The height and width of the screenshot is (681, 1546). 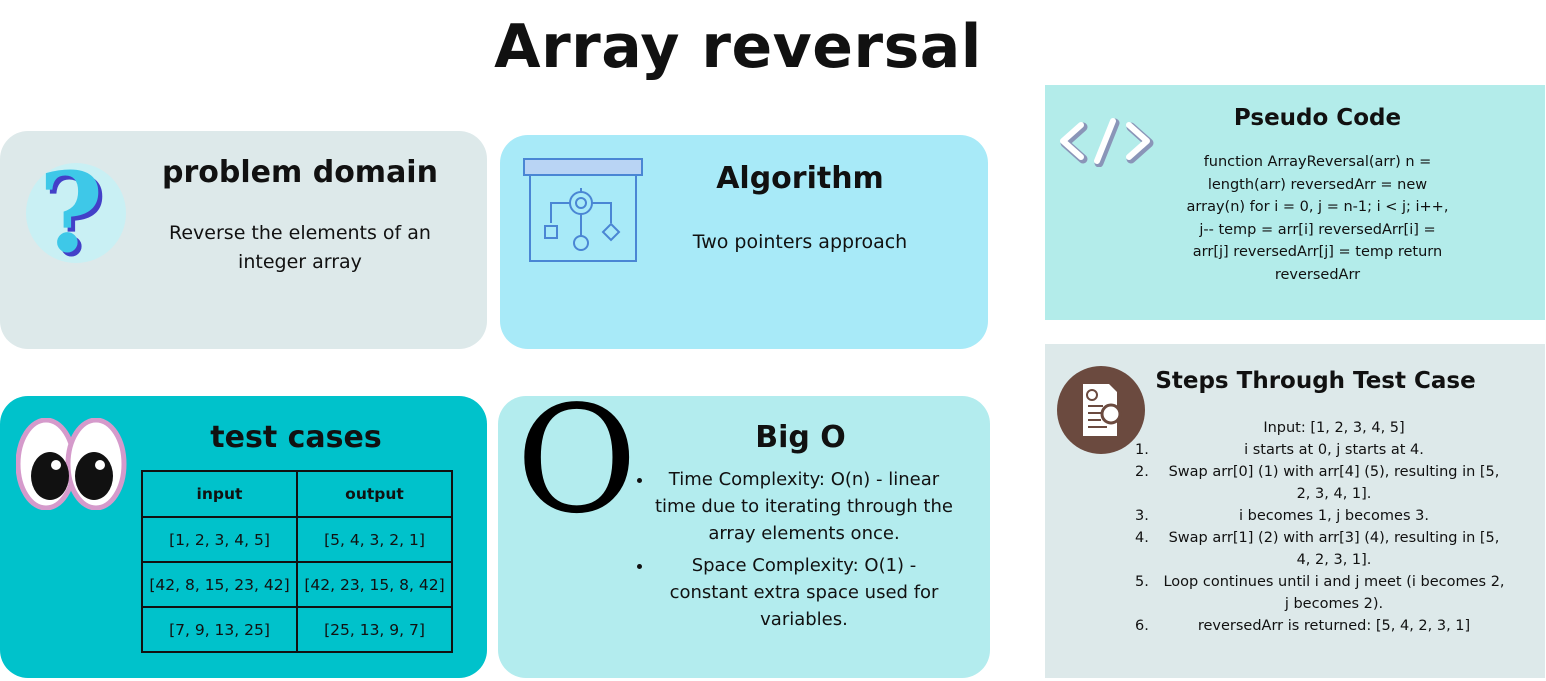 I want to click on question-mark-icon: ? ?, so click(x=76, y=211).